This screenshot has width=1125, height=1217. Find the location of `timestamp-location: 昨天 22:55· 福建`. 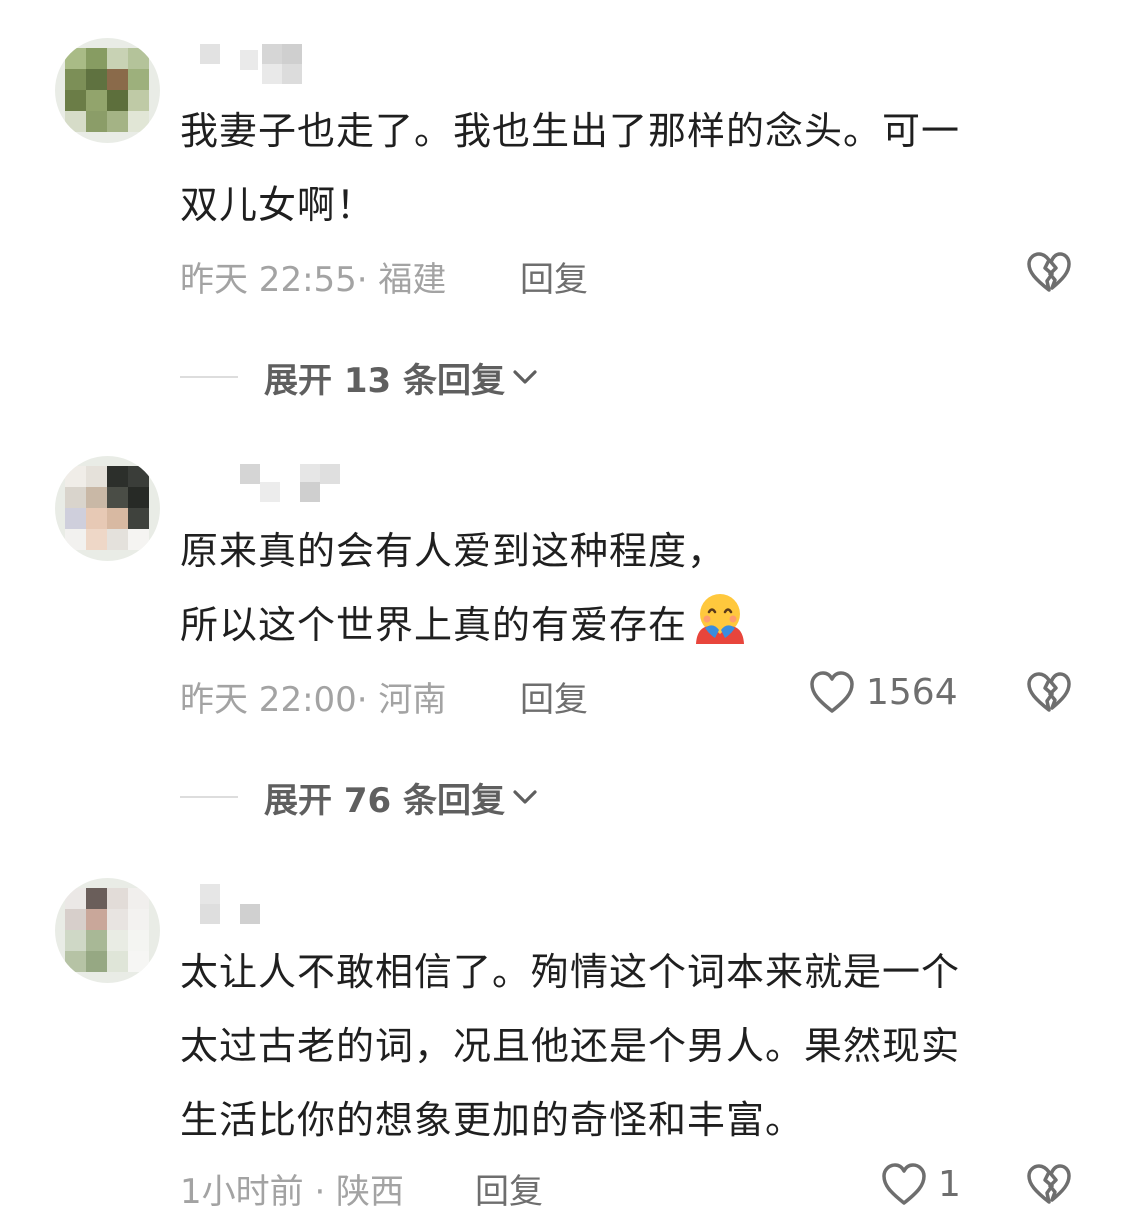

timestamp-location: 昨天 22:55· 福建 is located at coordinates (313, 280).